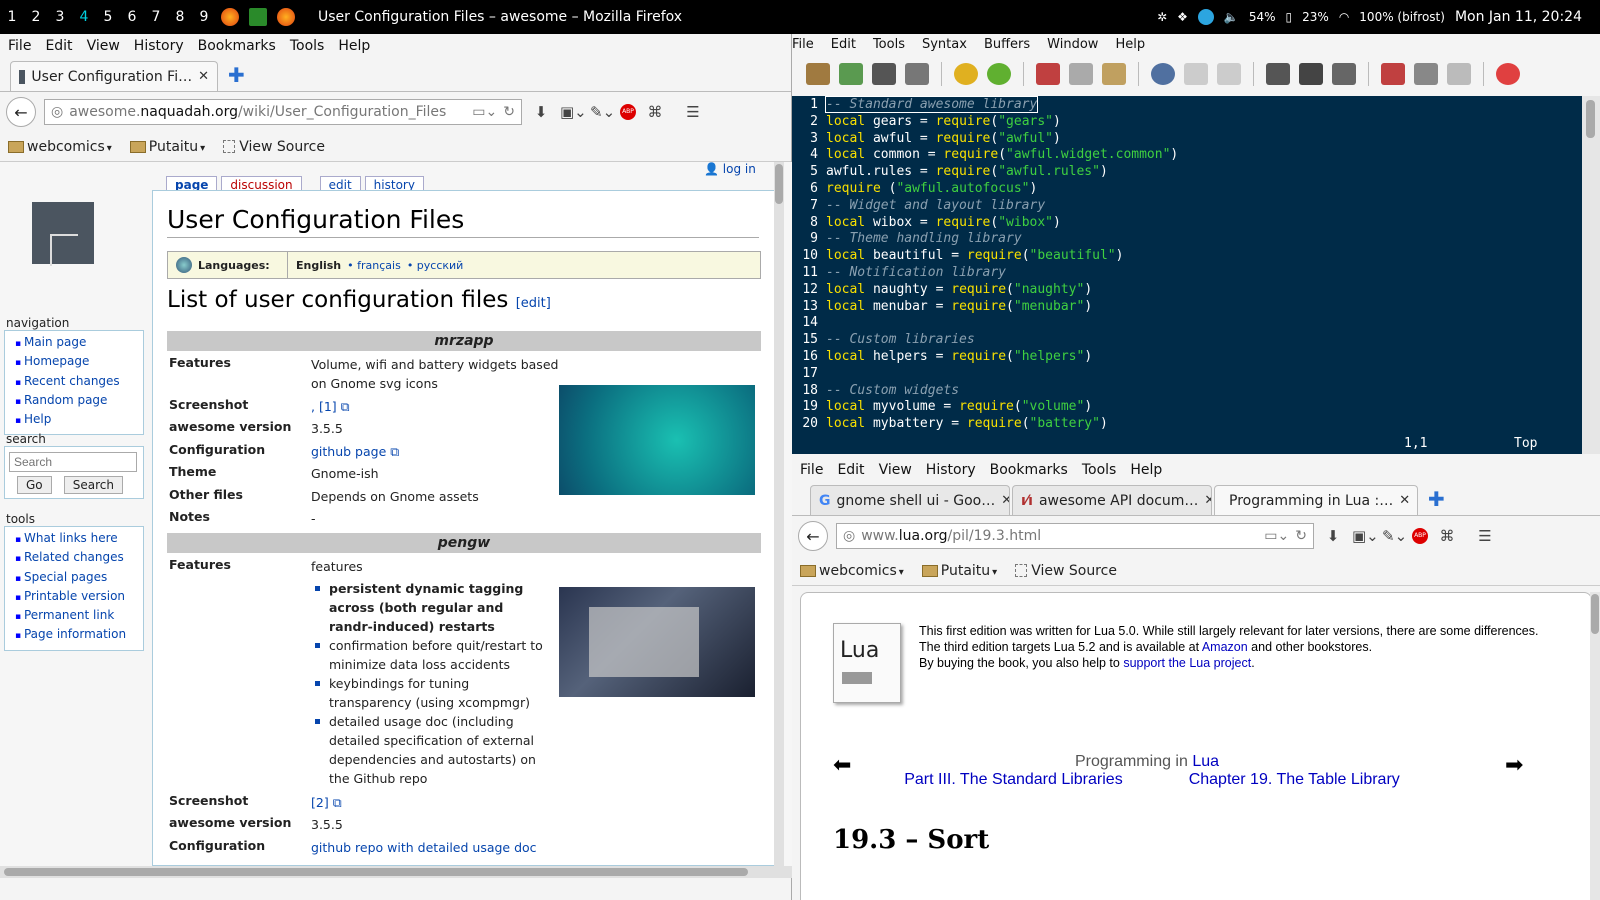 This screenshot has width=1600, height=900. Describe the element at coordinates (258, 17) in the screenshot. I see `gvim-icon` at that location.